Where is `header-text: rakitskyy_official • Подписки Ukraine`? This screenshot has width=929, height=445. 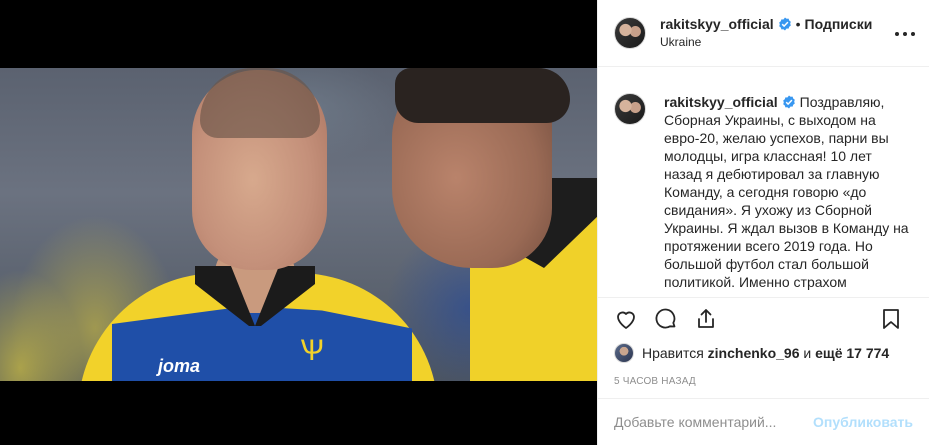 header-text: rakitskyy_official • Подписки Ukraine is located at coordinates (766, 33).